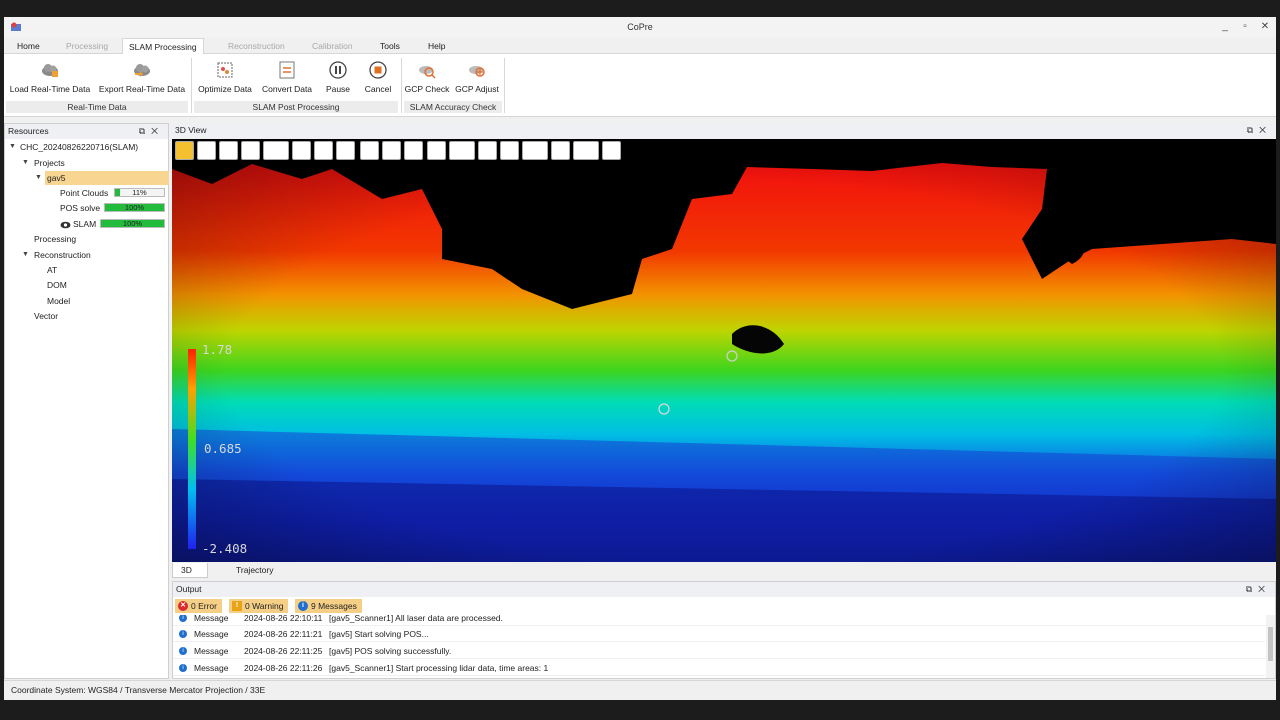 Image resolution: width=1280 pixels, height=720 pixels. Describe the element at coordinates (189, 589) in the screenshot. I see `output-title: Output` at that location.